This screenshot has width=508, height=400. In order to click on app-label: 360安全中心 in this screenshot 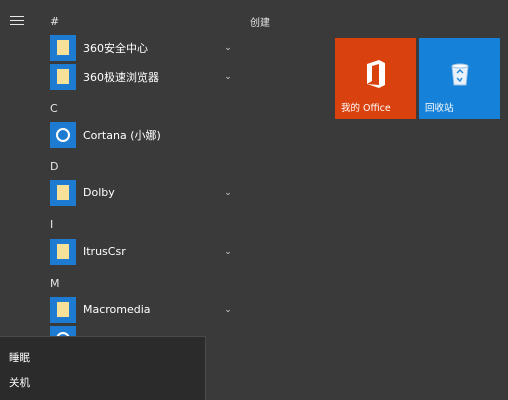, I will do `click(115, 48)`.